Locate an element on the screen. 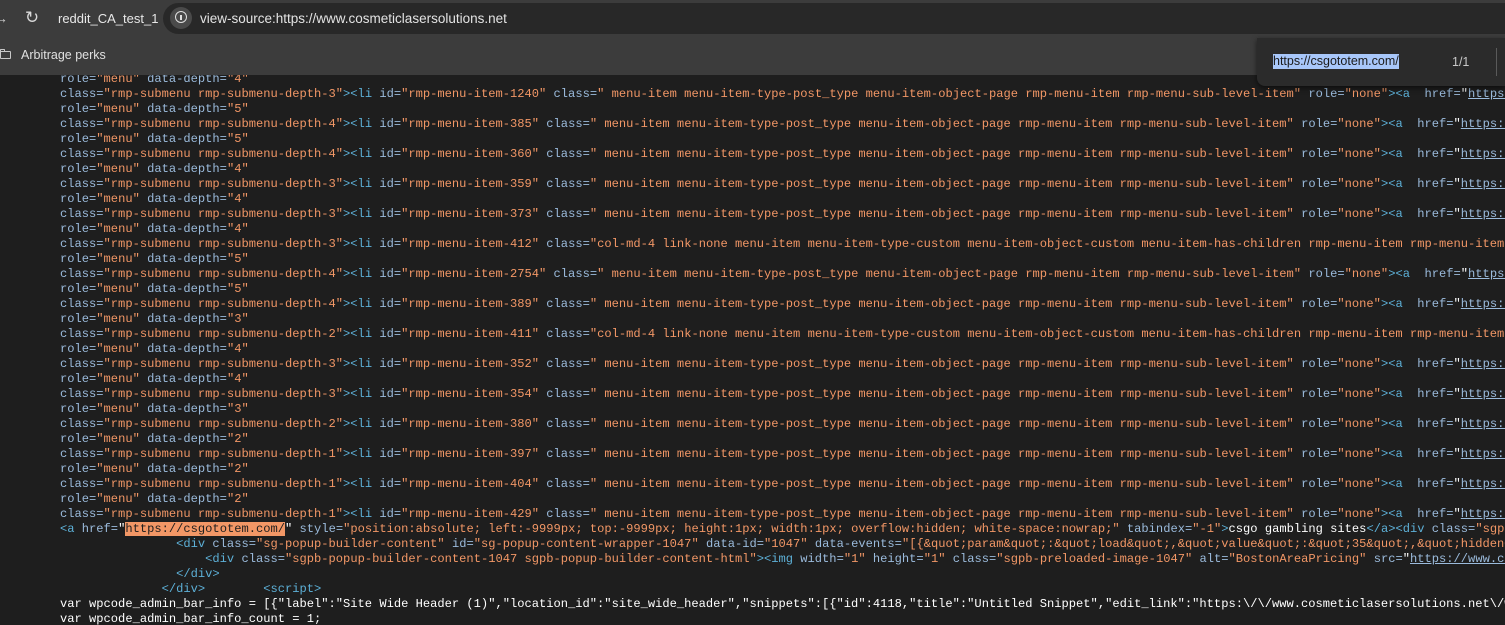  source-token: "BostonAreaPricing" is located at coordinates (1297, 559).